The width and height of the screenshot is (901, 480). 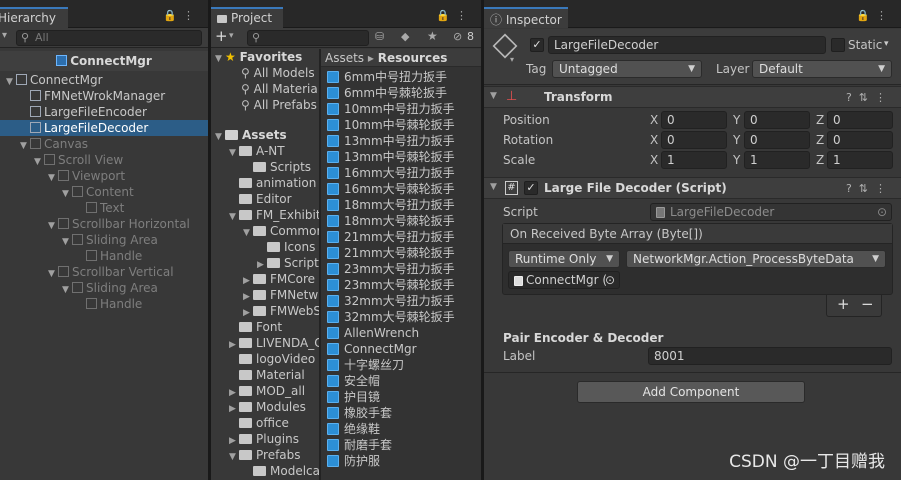 What do you see at coordinates (391, 269) in the screenshot?
I see `asset-file-item: 23mm大号扭力扳手` at bounding box center [391, 269].